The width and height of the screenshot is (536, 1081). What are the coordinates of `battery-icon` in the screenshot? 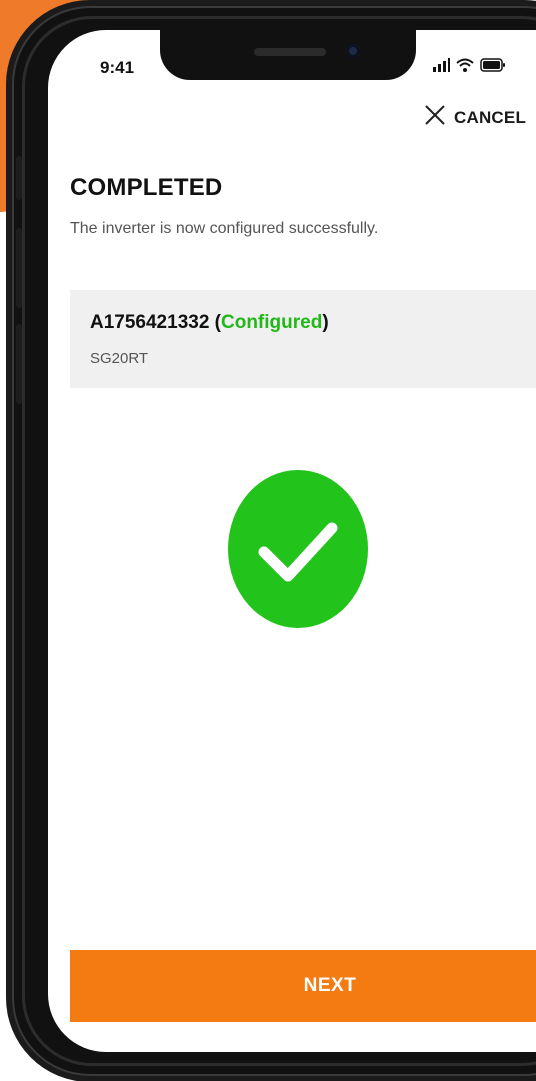 It's located at (493, 67).